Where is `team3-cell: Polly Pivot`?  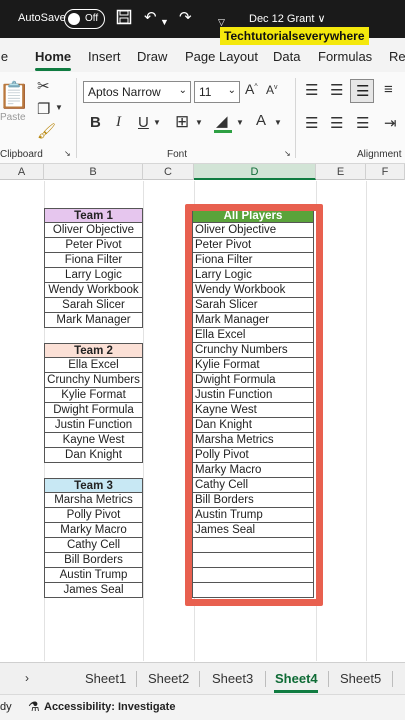
team3-cell: Polly Pivot is located at coordinates (93, 515).